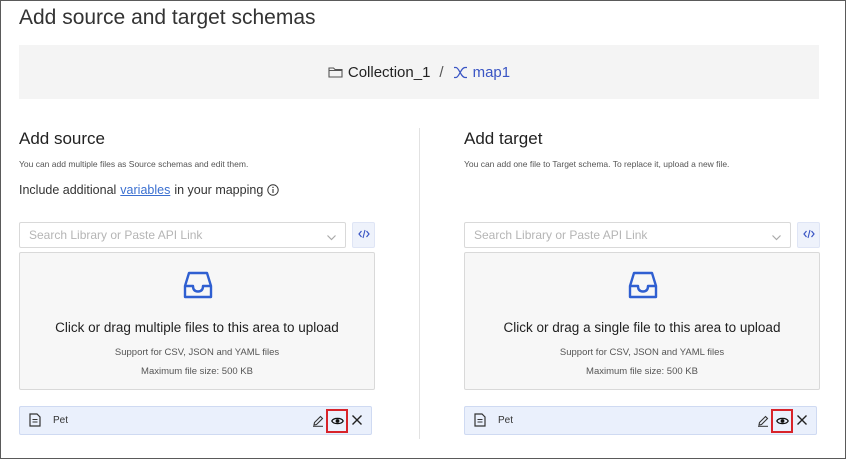 This screenshot has height=459, width=846. Describe the element at coordinates (195, 420) in the screenshot. I see `source-file-item: Pet` at that location.